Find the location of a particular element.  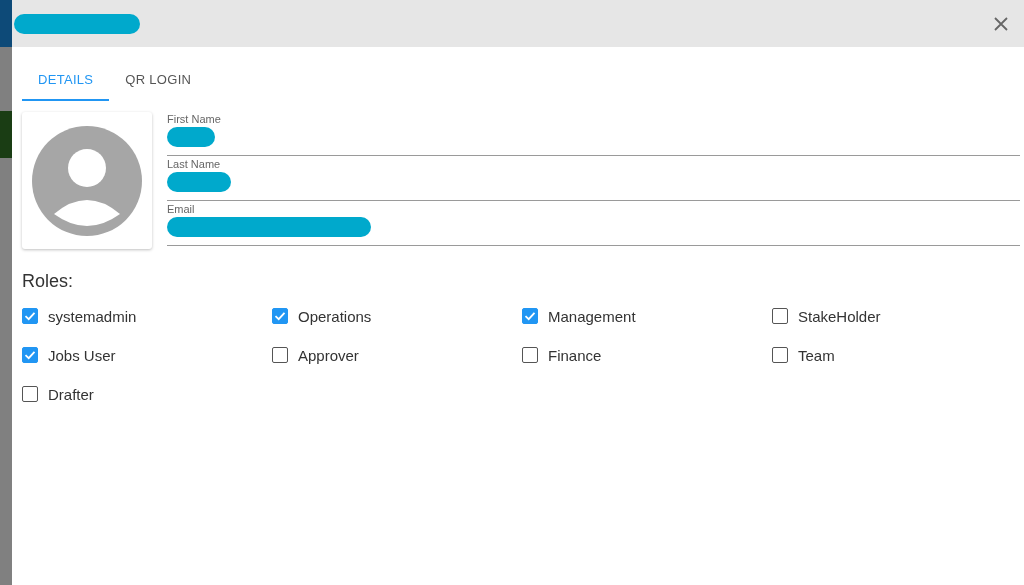

close-icon is located at coordinates (1001, 23).